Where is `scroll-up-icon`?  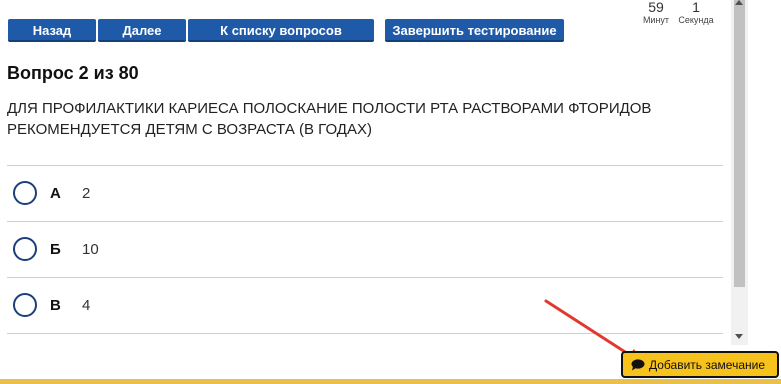
scroll-up-icon is located at coordinates (739, 2).